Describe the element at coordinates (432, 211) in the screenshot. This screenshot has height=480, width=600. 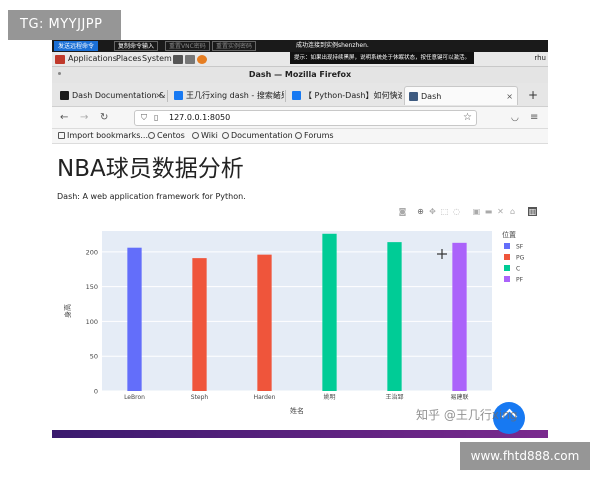
I see `pan-icon: ✥` at that location.